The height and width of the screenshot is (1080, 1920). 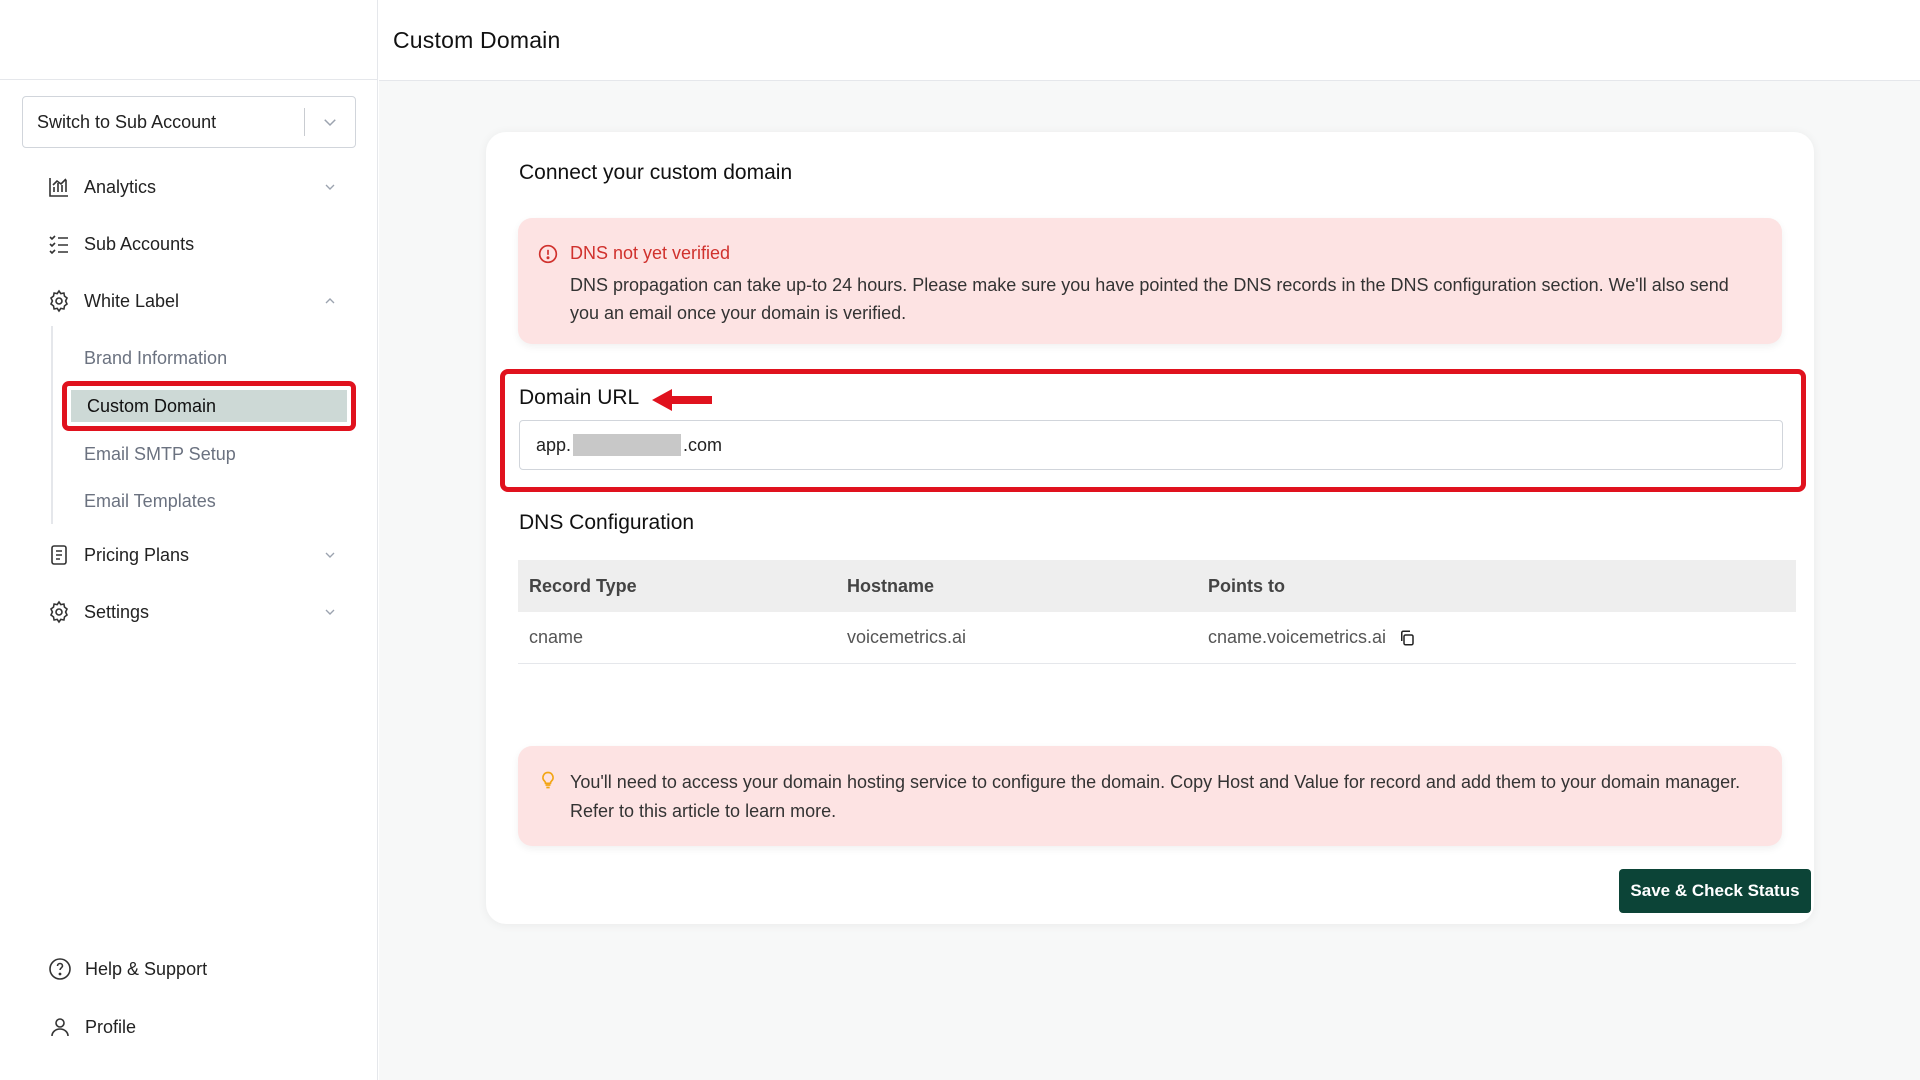 What do you see at coordinates (196, 187) in the screenshot?
I see `sidebar-item-analytics: Analytics` at bounding box center [196, 187].